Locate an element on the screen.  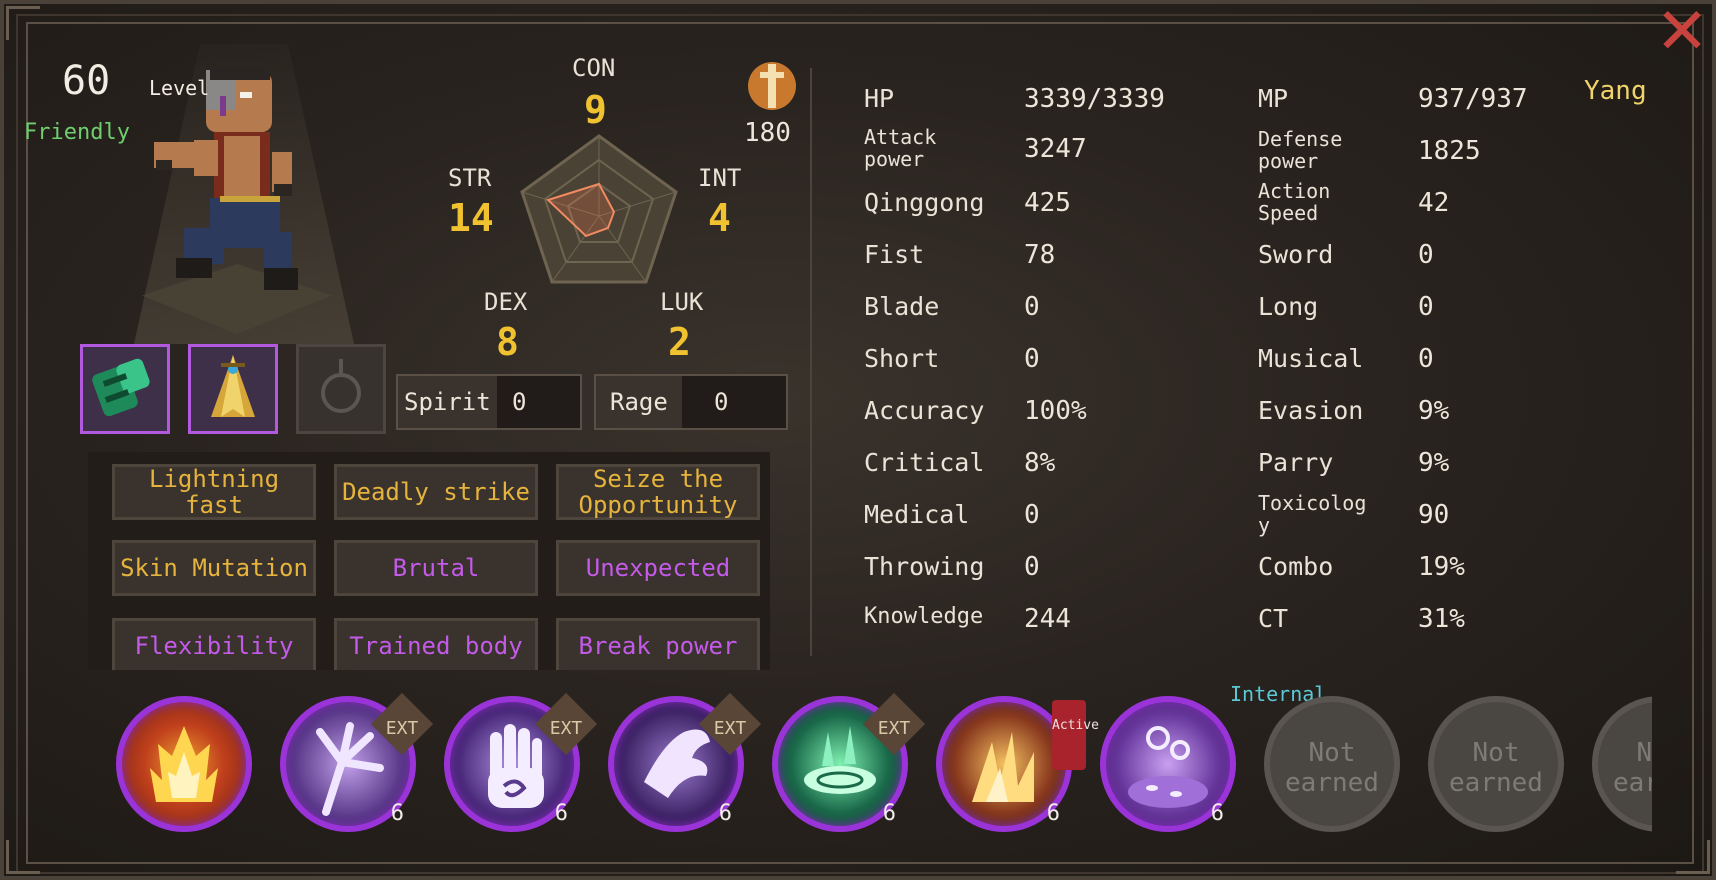
equipment-slot-cloak is located at coordinates (233, 389).